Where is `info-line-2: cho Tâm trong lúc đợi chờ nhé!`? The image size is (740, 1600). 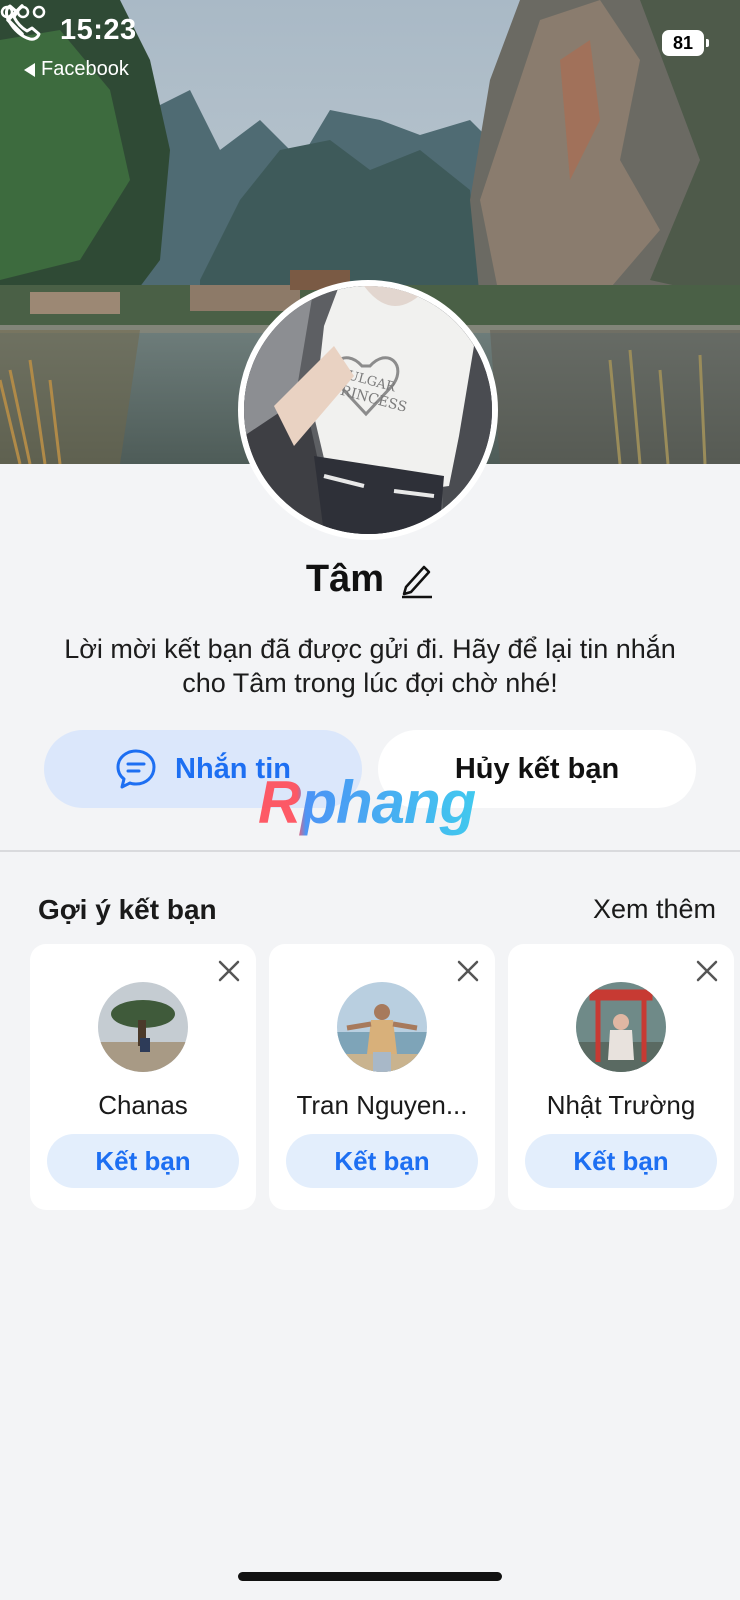
info-line-2: cho Tâm trong lúc đợi chờ nhé! is located at coordinates (370, 683).